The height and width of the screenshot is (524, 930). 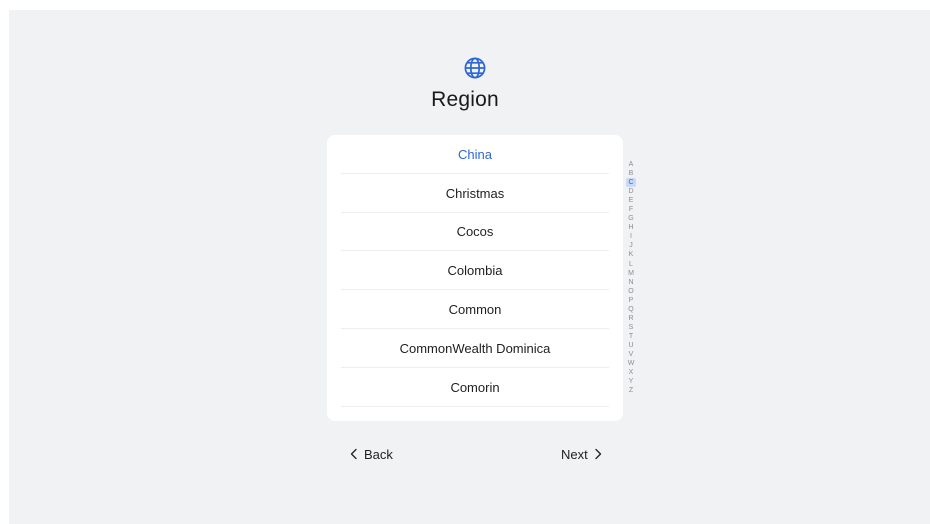 I want to click on index-letter-h: H, so click(x=631, y=227).